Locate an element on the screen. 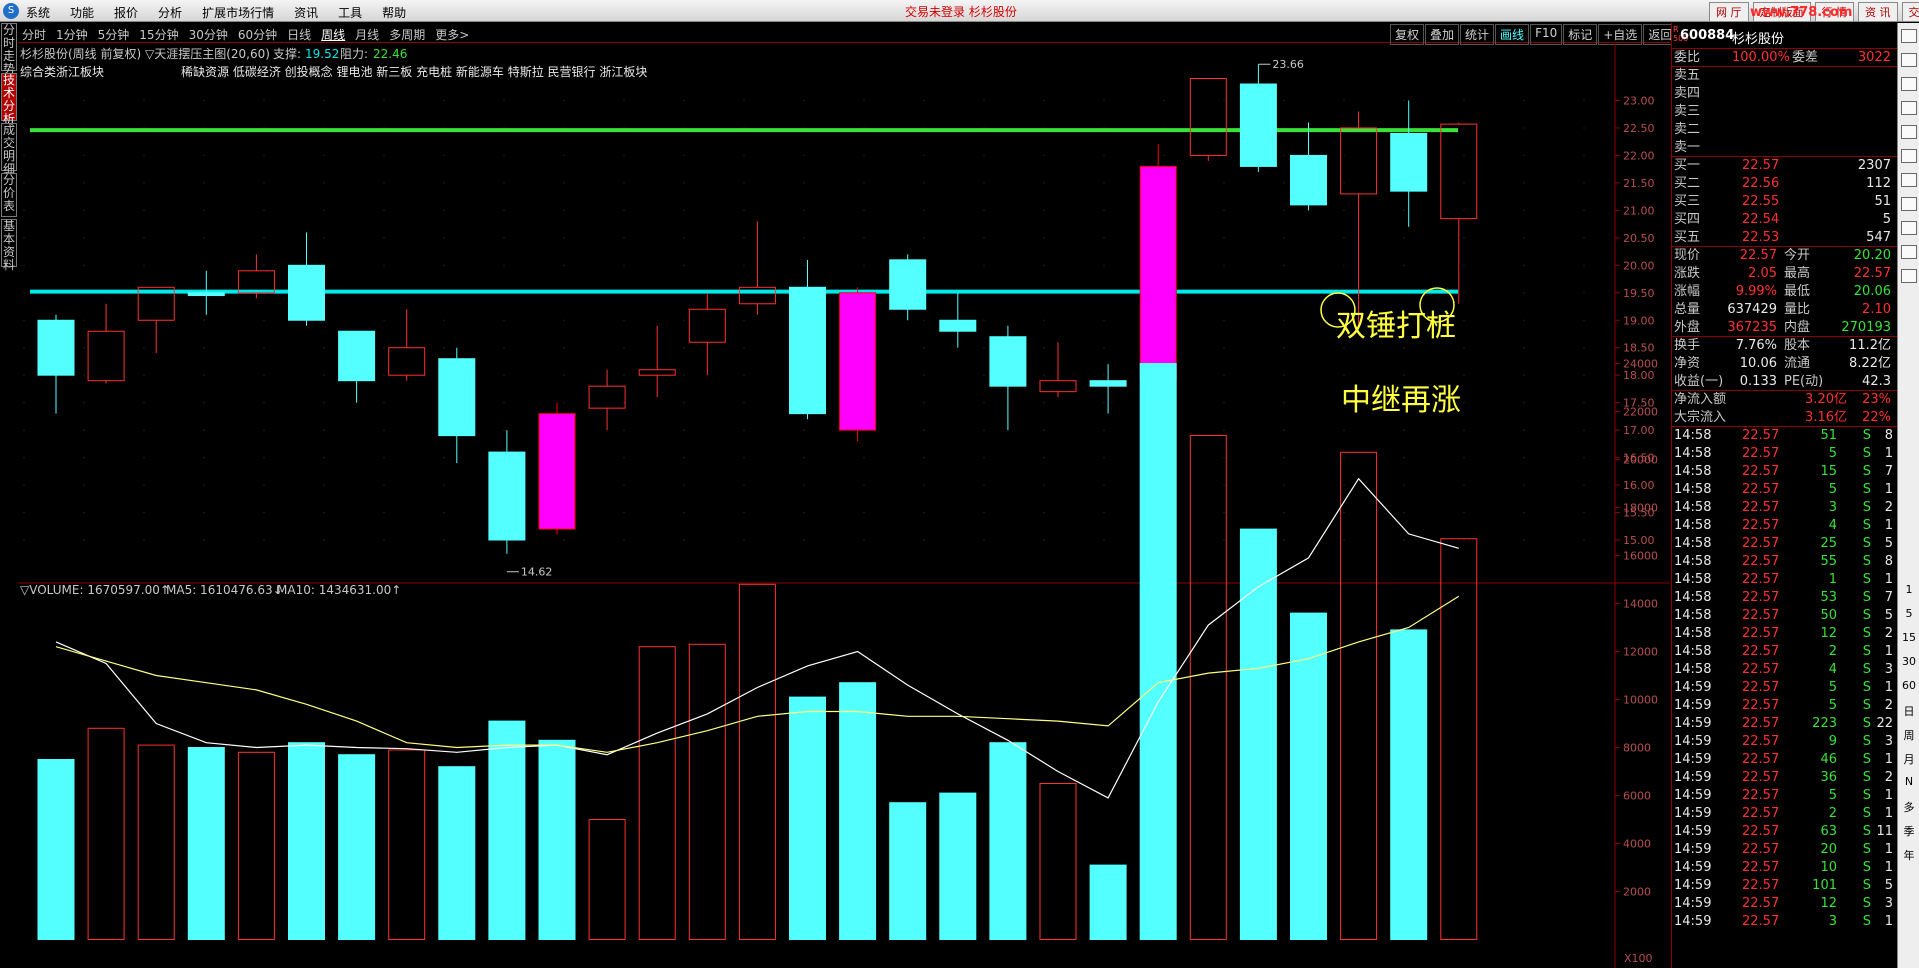 This screenshot has height=968, width=1919. tool-button-6: +自选 is located at coordinates (1620, 34).